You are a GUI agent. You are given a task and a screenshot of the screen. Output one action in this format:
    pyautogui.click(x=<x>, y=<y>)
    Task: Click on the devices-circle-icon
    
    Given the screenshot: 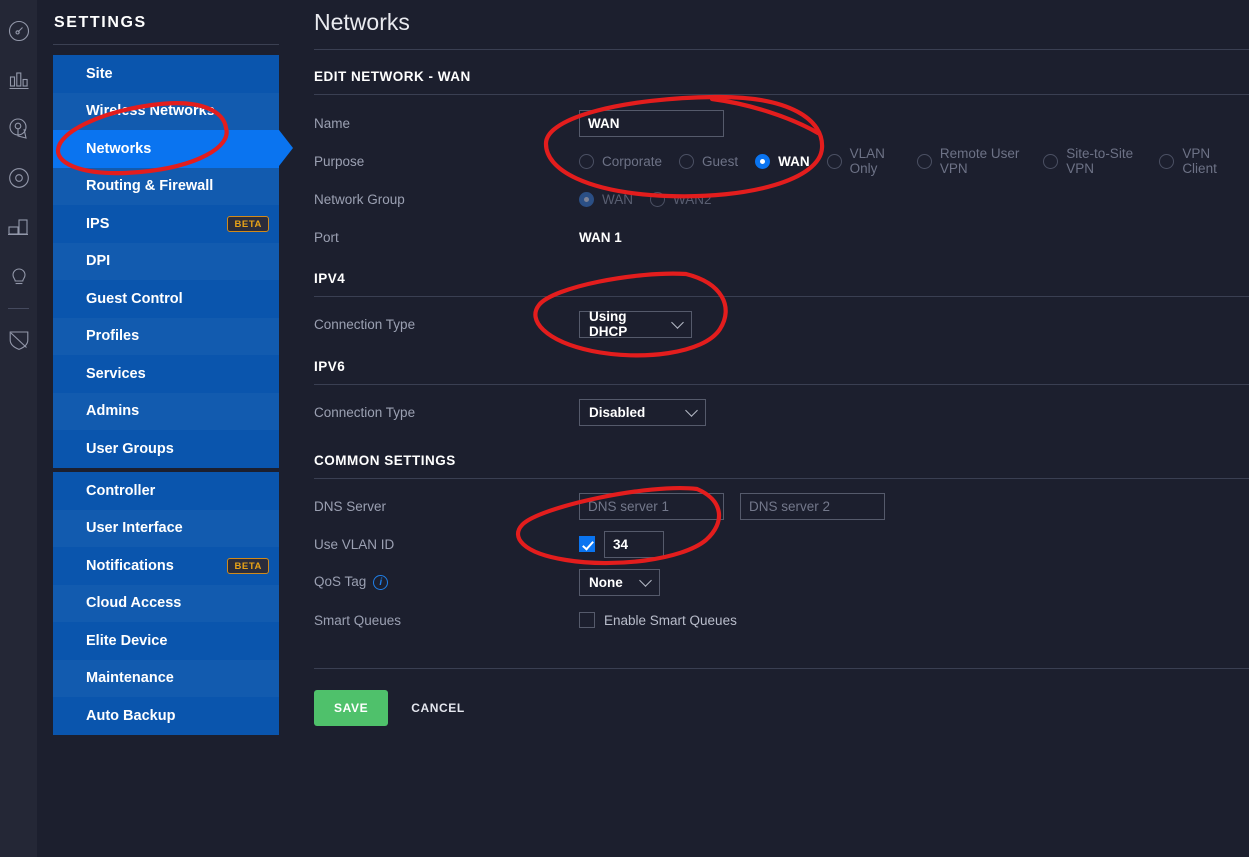 What is the action you would take?
    pyautogui.click(x=18, y=177)
    